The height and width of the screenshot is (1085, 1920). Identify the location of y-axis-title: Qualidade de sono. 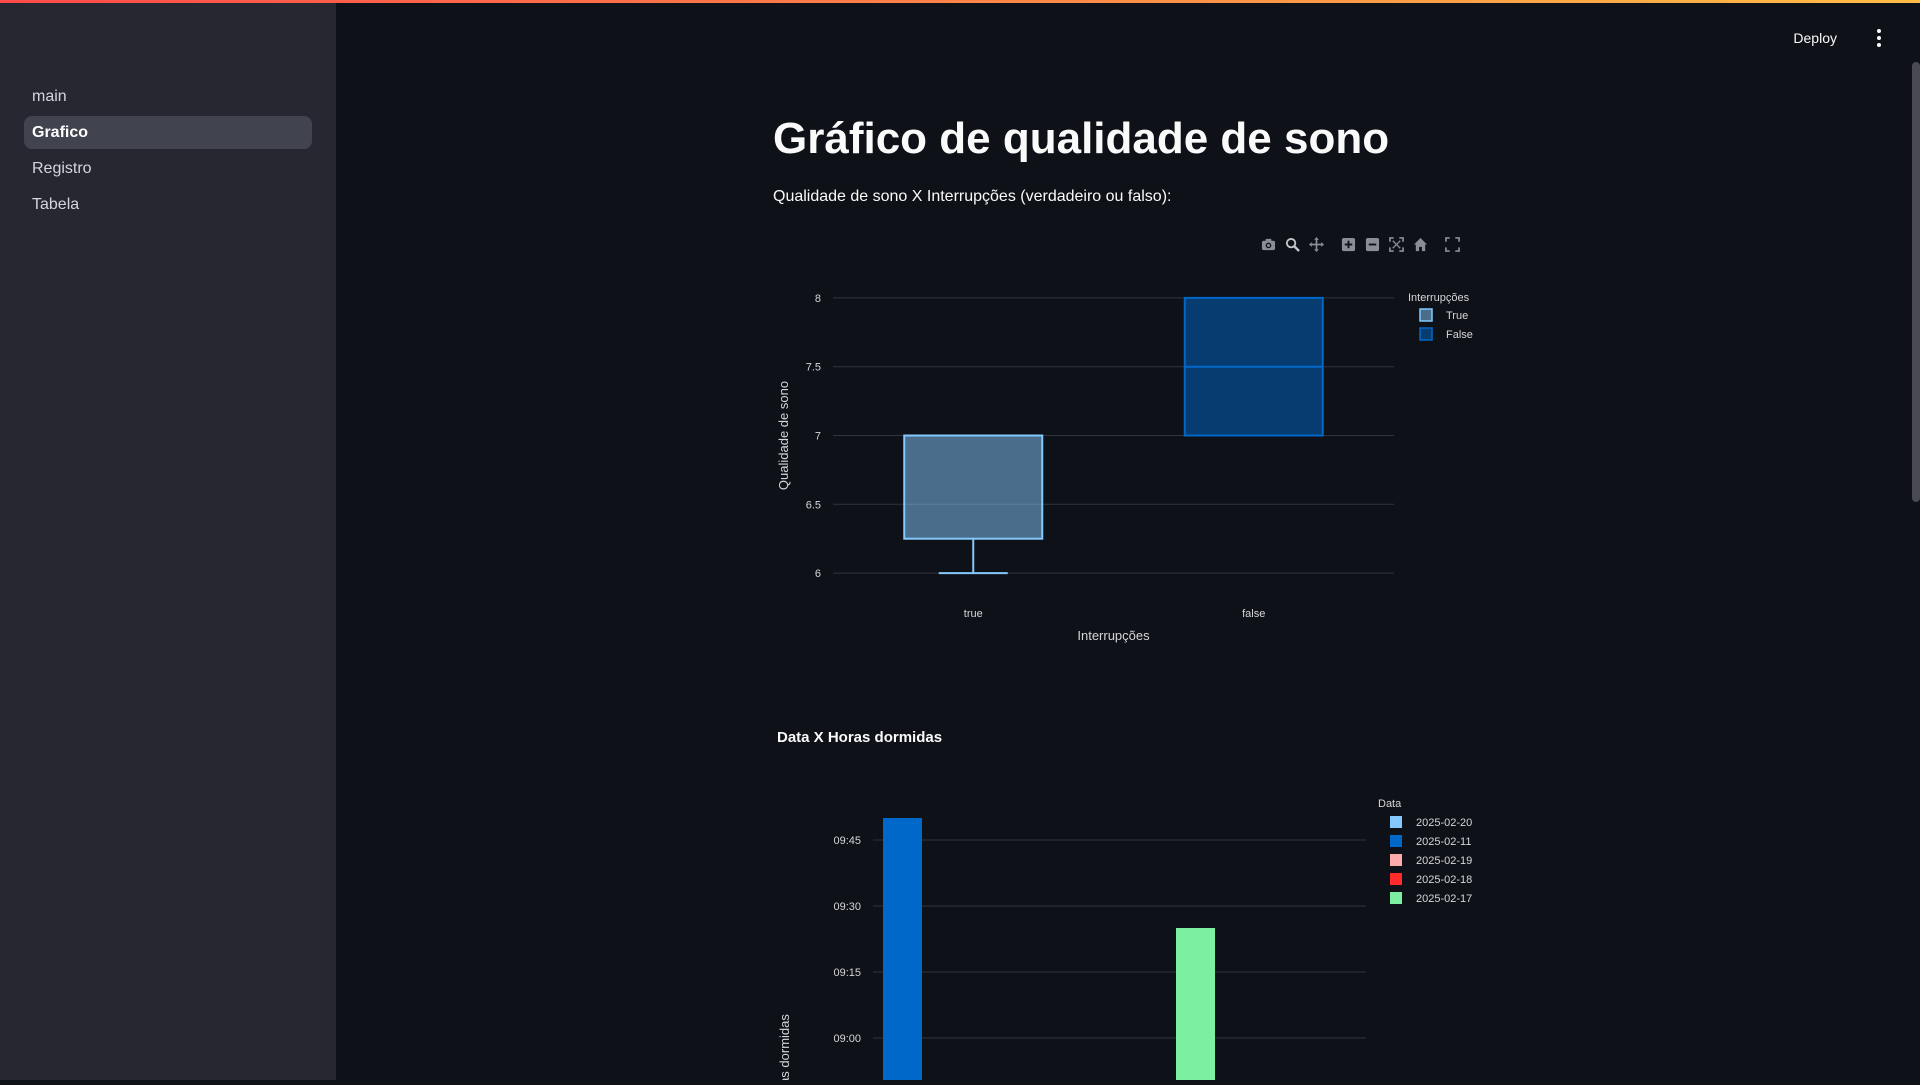
(783, 435).